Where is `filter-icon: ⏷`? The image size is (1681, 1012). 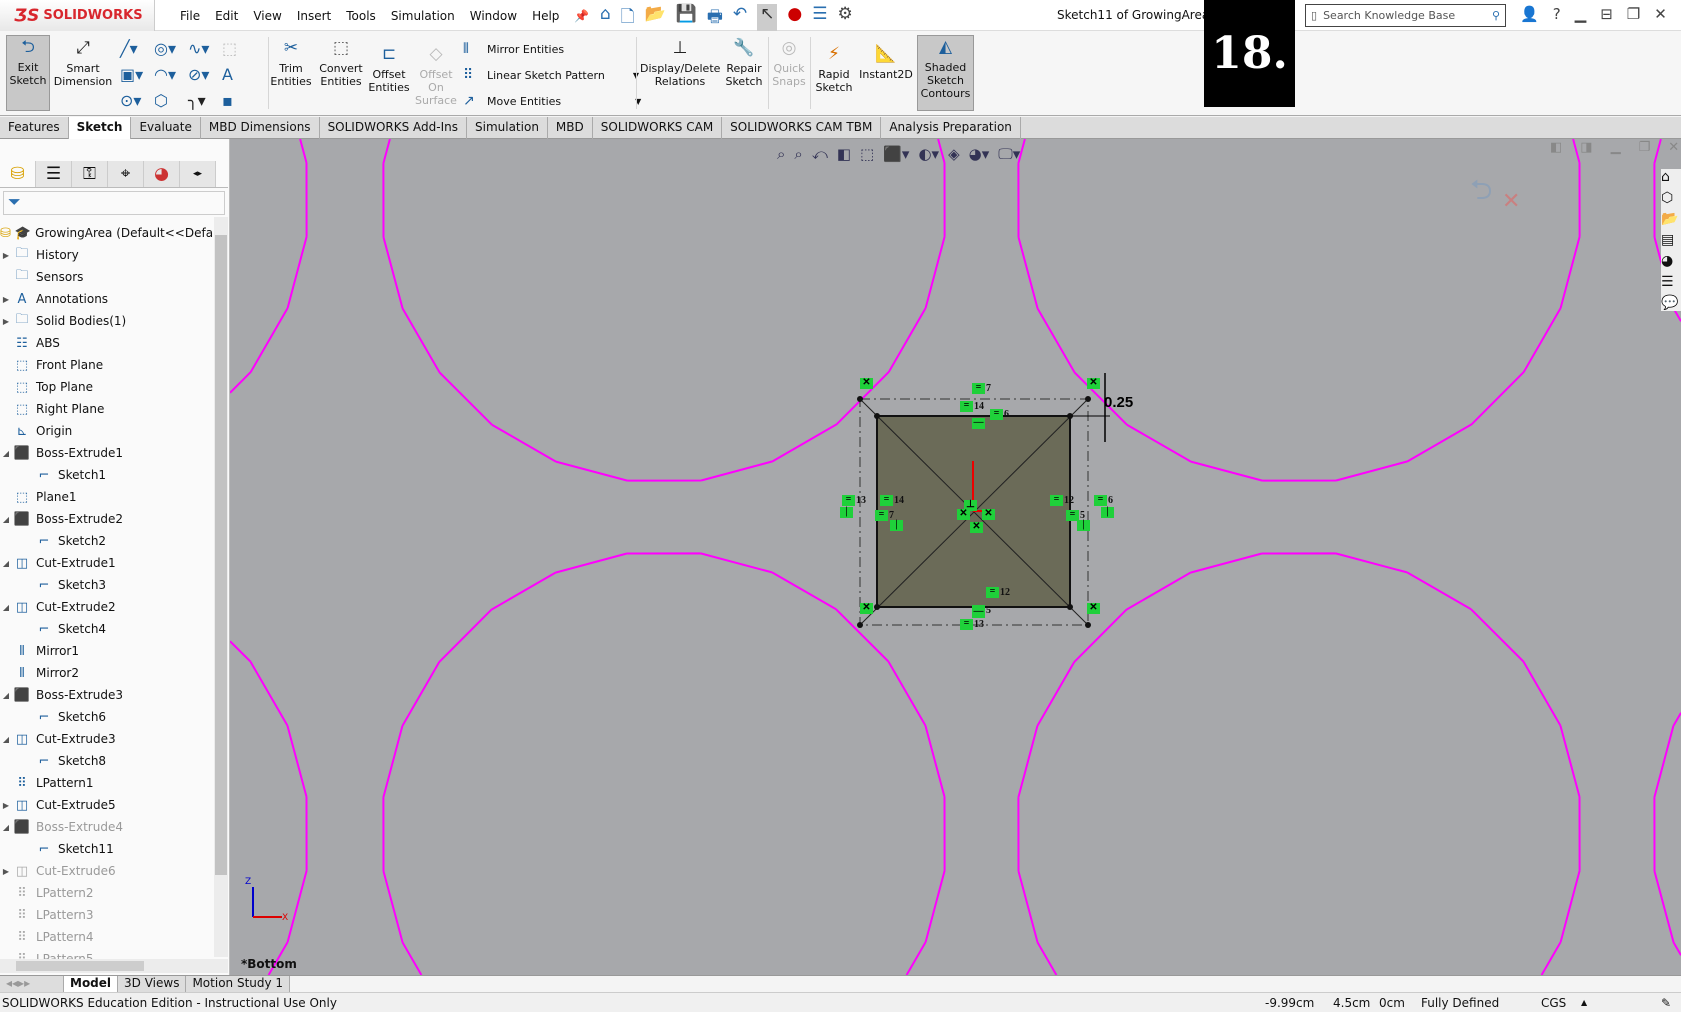
filter-icon: ⏷ is located at coordinates (114, 203).